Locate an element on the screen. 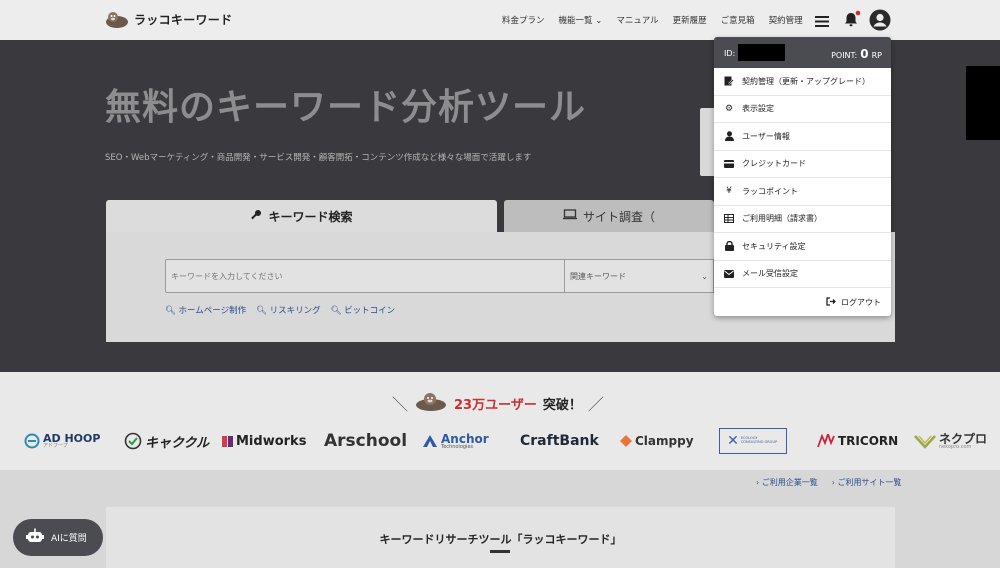  account-header: ID: POINT: 0 RP is located at coordinates (802, 52).